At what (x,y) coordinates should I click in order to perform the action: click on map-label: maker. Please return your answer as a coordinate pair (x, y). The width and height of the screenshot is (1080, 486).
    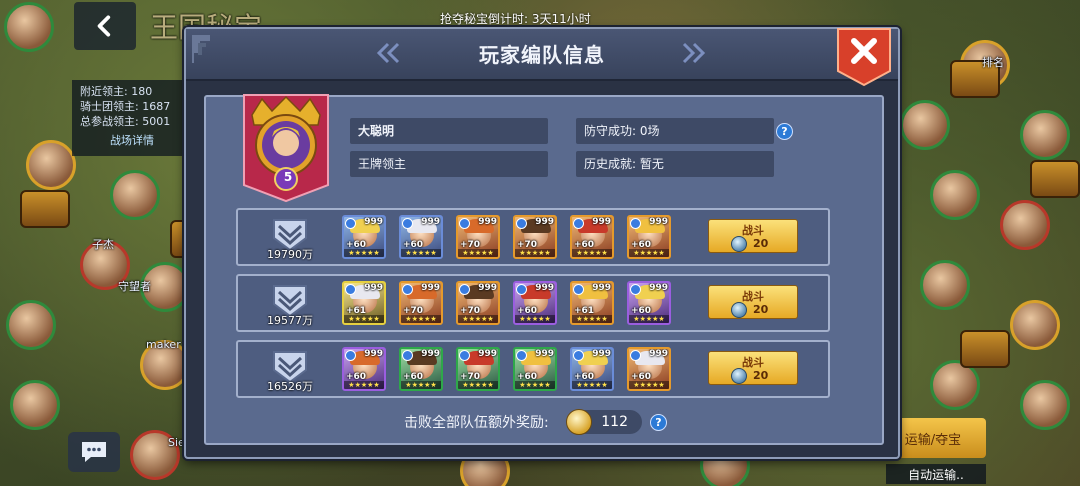
    Looking at the image, I should click on (163, 344).